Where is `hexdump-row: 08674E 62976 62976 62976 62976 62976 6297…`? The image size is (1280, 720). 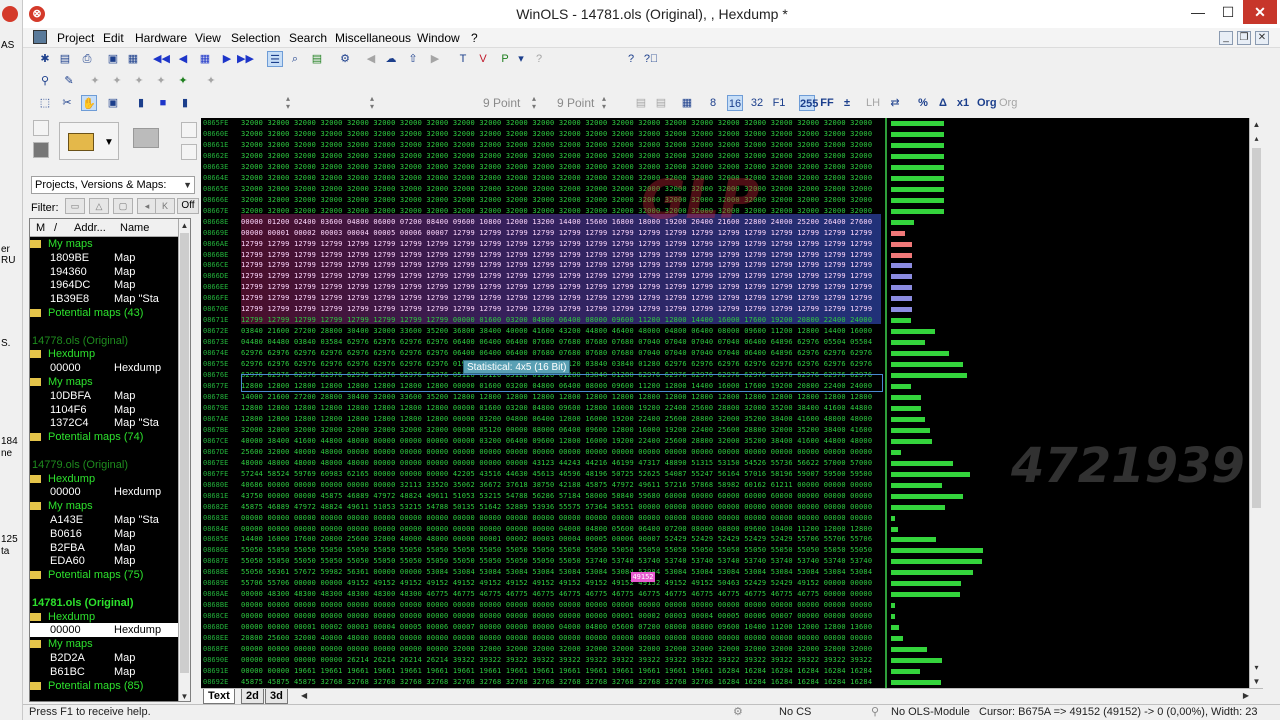
hexdump-row: 08674E 62976 62976 62976 62976 62976 6297… is located at coordinates (551, 353).